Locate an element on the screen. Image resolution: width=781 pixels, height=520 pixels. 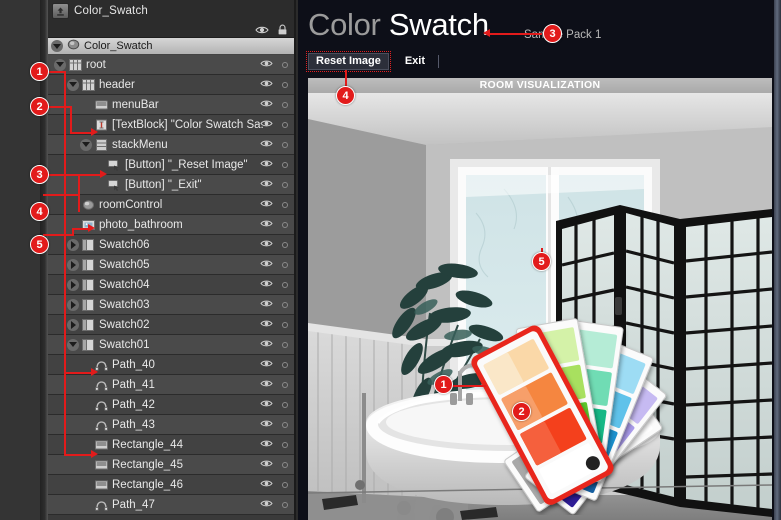
tree-row-menubar: menuBar is located at coordinates (171, 105).